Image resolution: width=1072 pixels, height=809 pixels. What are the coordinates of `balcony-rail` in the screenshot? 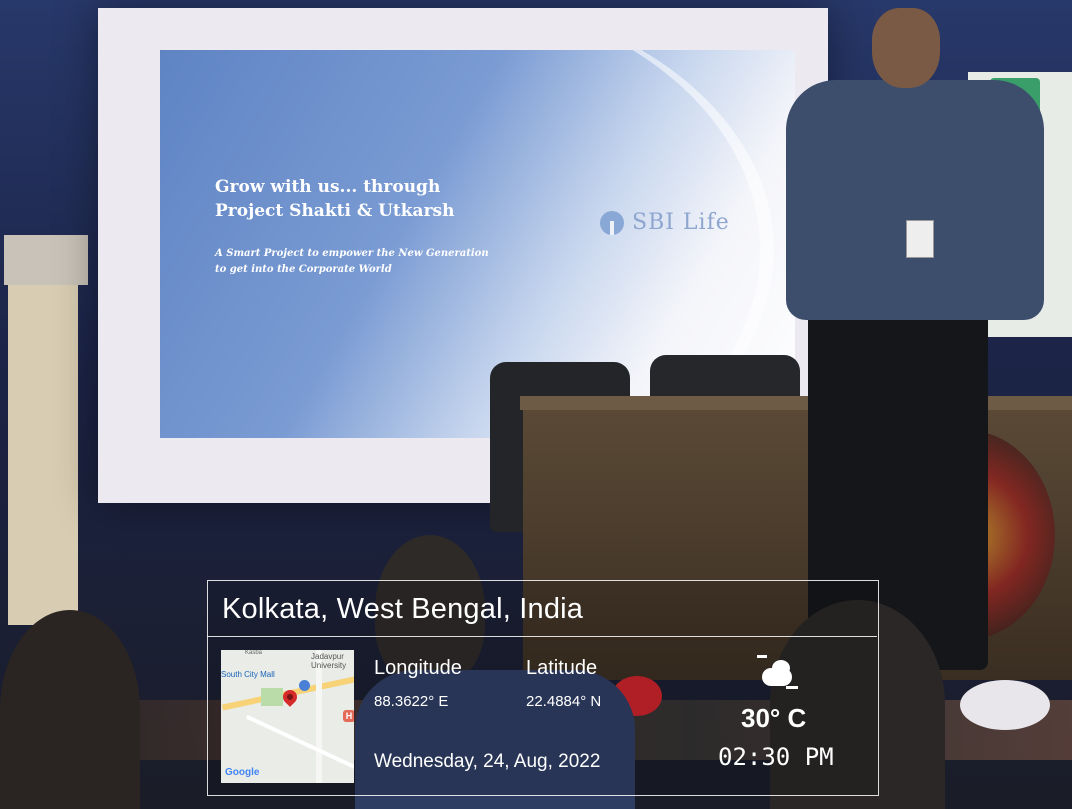 It's located at (46, 260).